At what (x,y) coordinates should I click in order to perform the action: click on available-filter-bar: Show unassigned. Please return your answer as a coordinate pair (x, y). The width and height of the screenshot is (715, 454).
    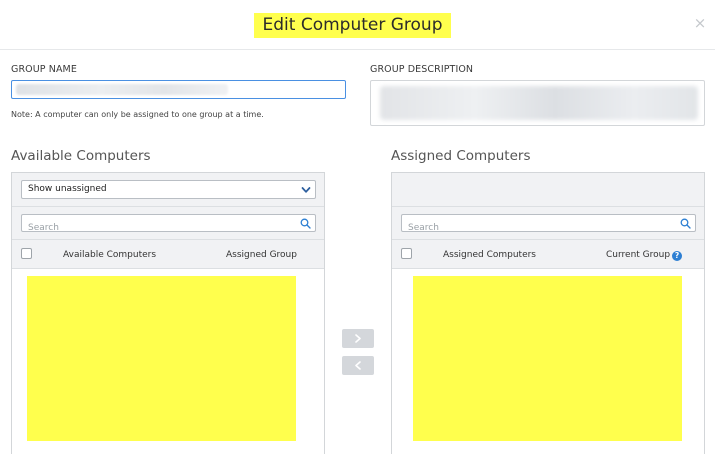
    Looking at the image, I should click on (168, 190).